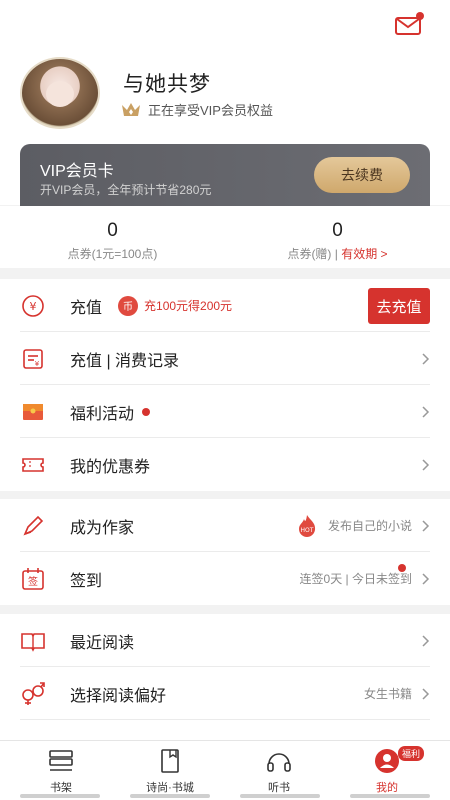  I want to click on reading-preference-row: 选择阅读偏好 女生书籍, so click(225, 693).